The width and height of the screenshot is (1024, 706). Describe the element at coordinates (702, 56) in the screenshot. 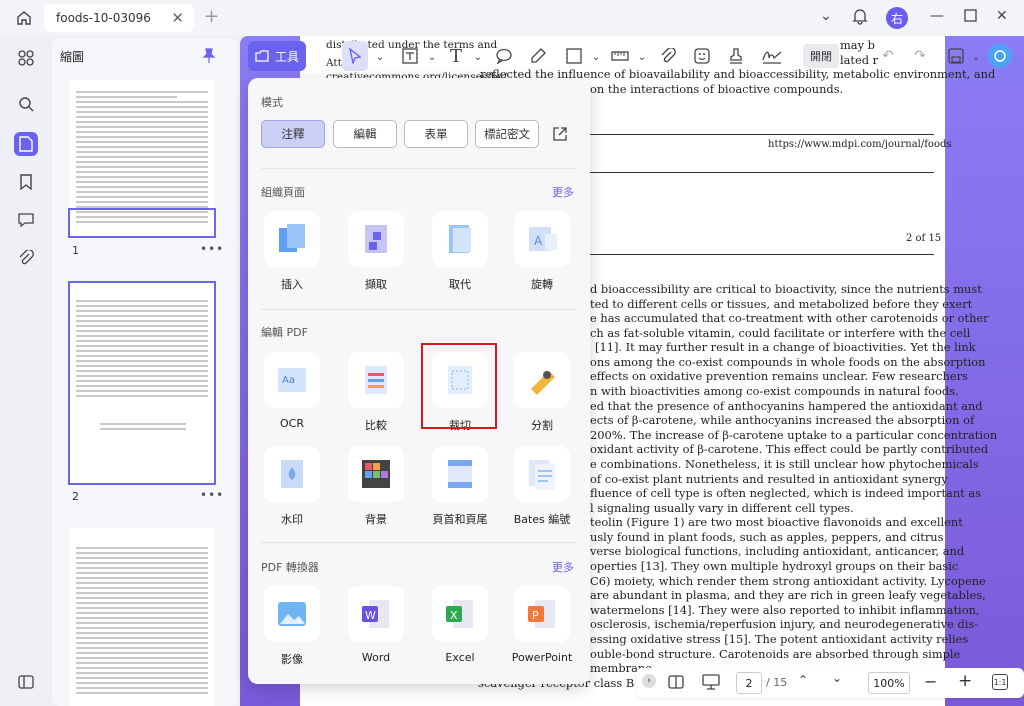

I see `sticker-icon` at that location.